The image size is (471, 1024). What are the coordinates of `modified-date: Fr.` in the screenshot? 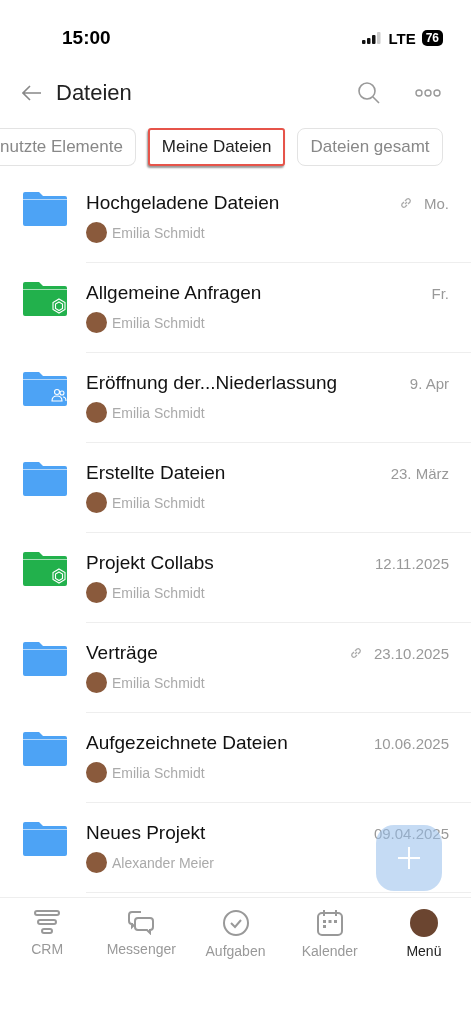 It's located at (440, 293).